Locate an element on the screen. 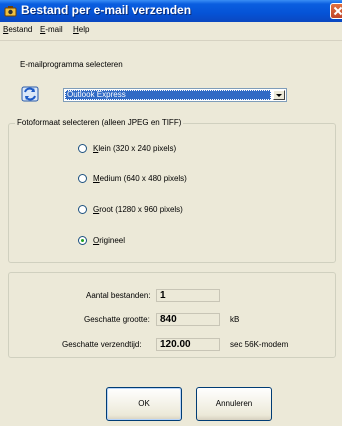  close-button is located at coordinates (336, 11).